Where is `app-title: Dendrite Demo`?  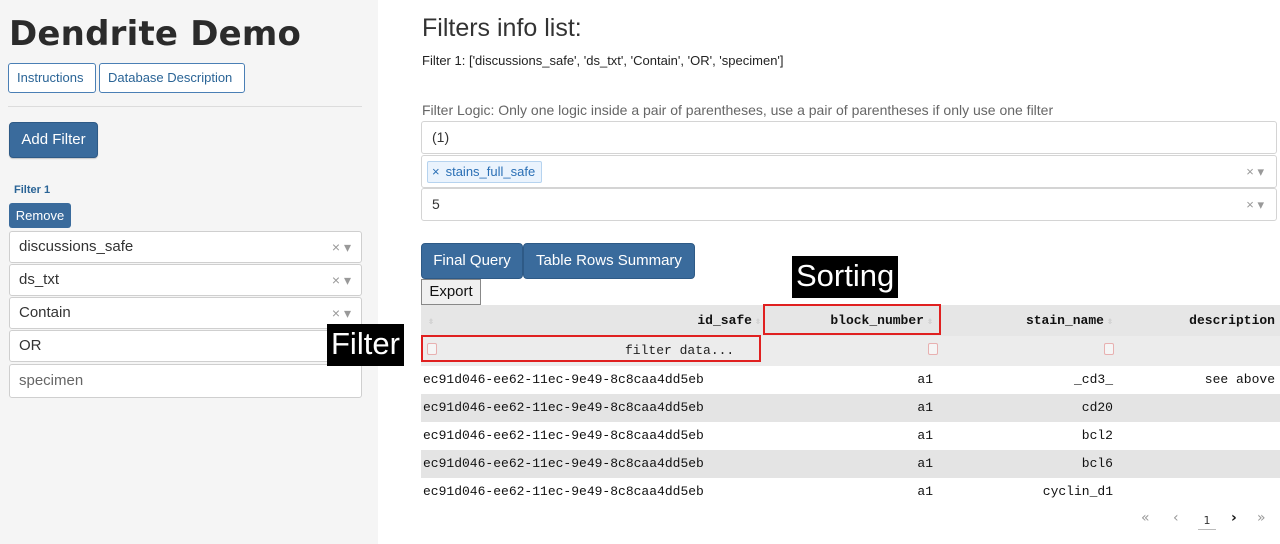 app-title: Dendrite Demo is located at coordinates (155, 34).